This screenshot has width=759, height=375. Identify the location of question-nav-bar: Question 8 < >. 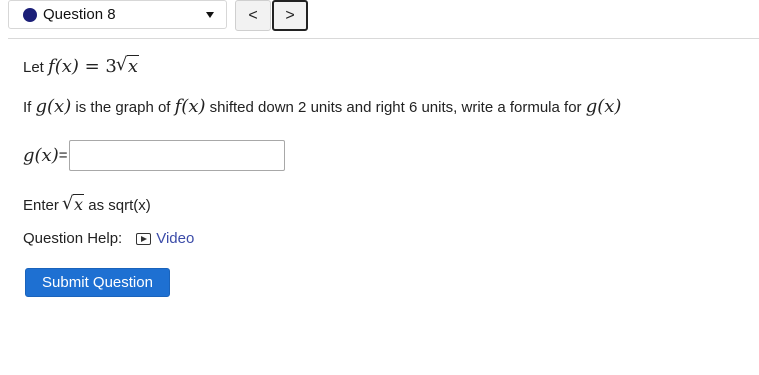
(379, 20).